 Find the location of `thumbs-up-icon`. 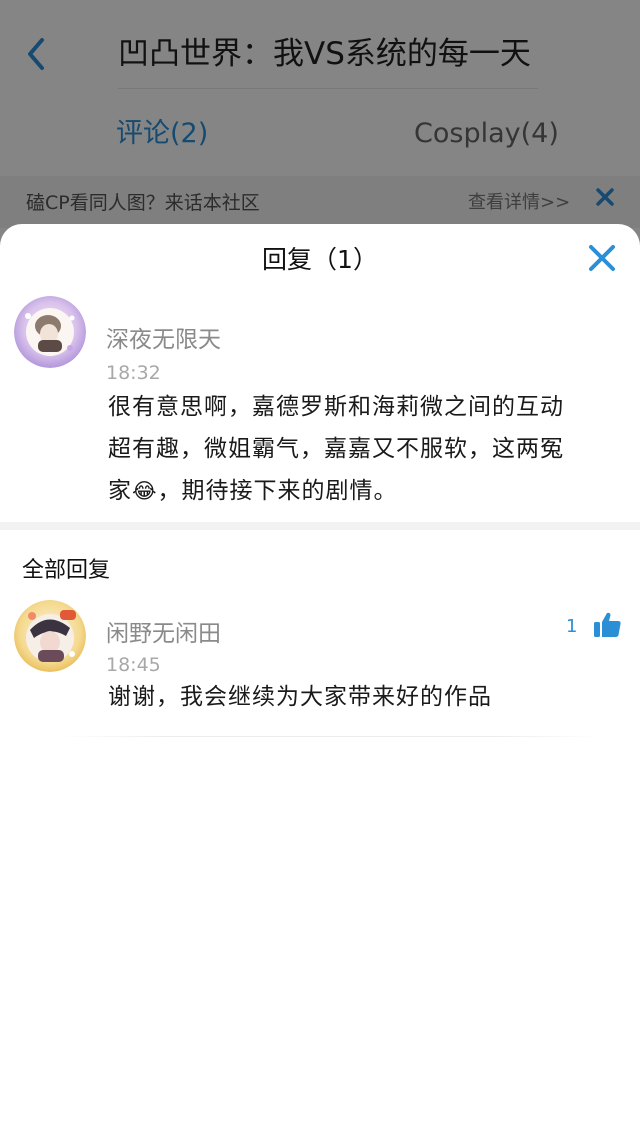

thumbs-up-icon is located at coordinates (607, 624).